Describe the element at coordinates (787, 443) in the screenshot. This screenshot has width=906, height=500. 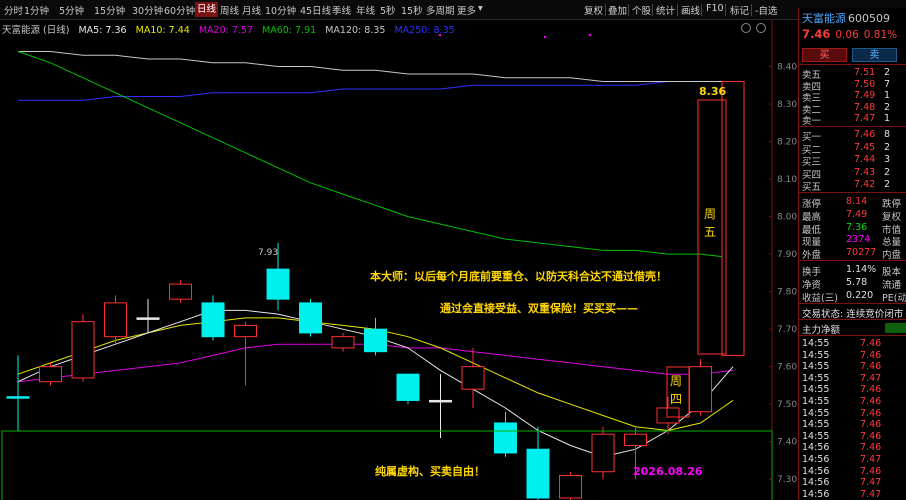
I see `y-tick-label: 7.40` at that location.